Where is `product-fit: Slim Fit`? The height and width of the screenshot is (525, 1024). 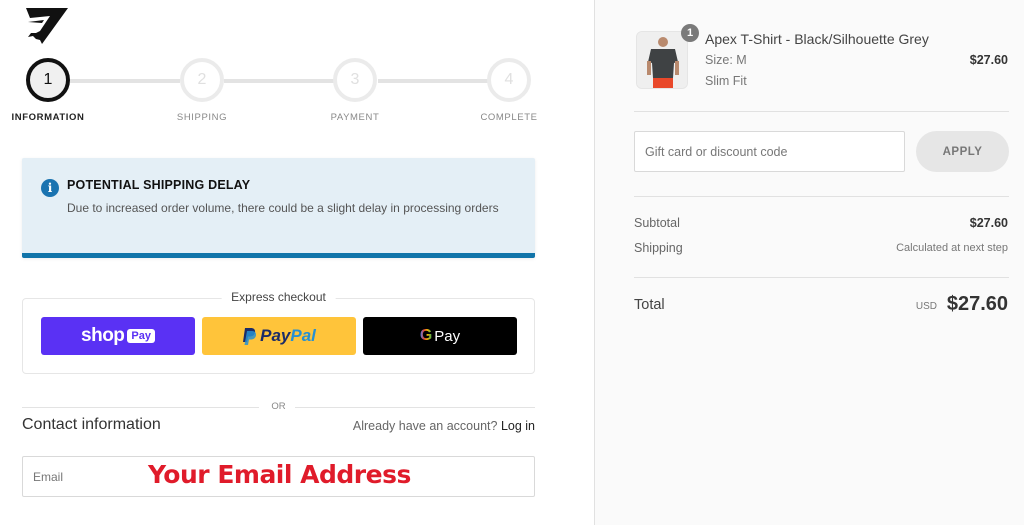
product-fit: Slim Fit is located at coordinates (726, 81).